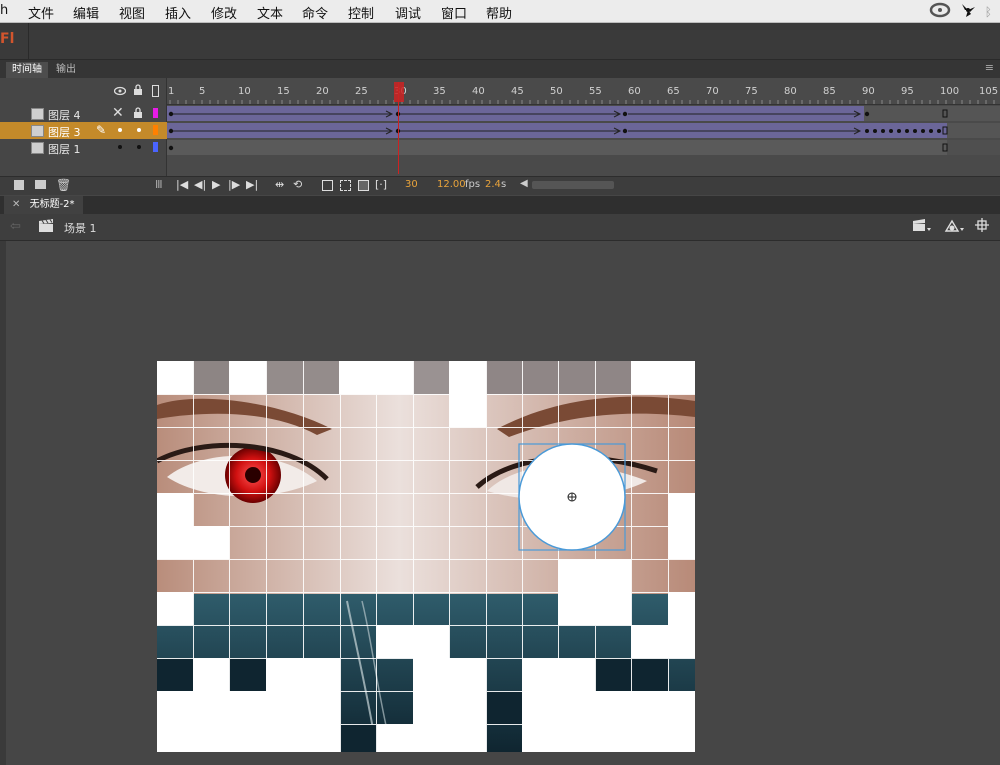  I want to click on new-layer-icon, so click(19, 185).